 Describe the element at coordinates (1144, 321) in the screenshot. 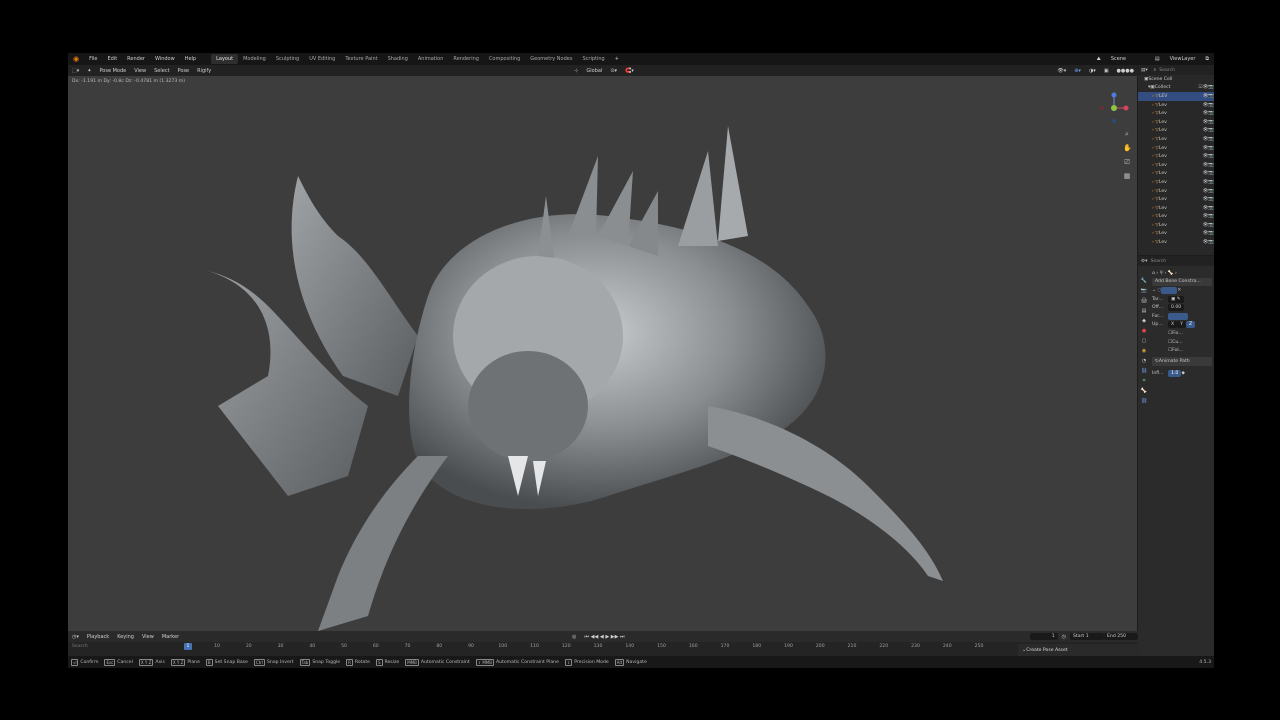

I see `scene-tab-icon: ◆` at that location.